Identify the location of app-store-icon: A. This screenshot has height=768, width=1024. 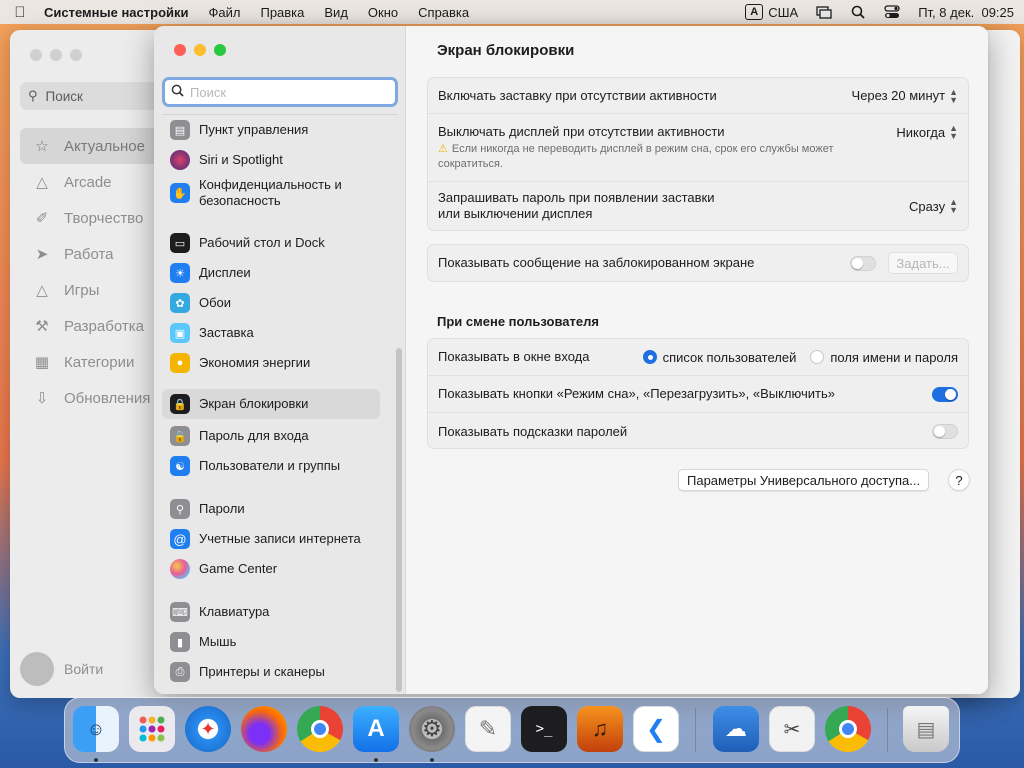
(376, 729).